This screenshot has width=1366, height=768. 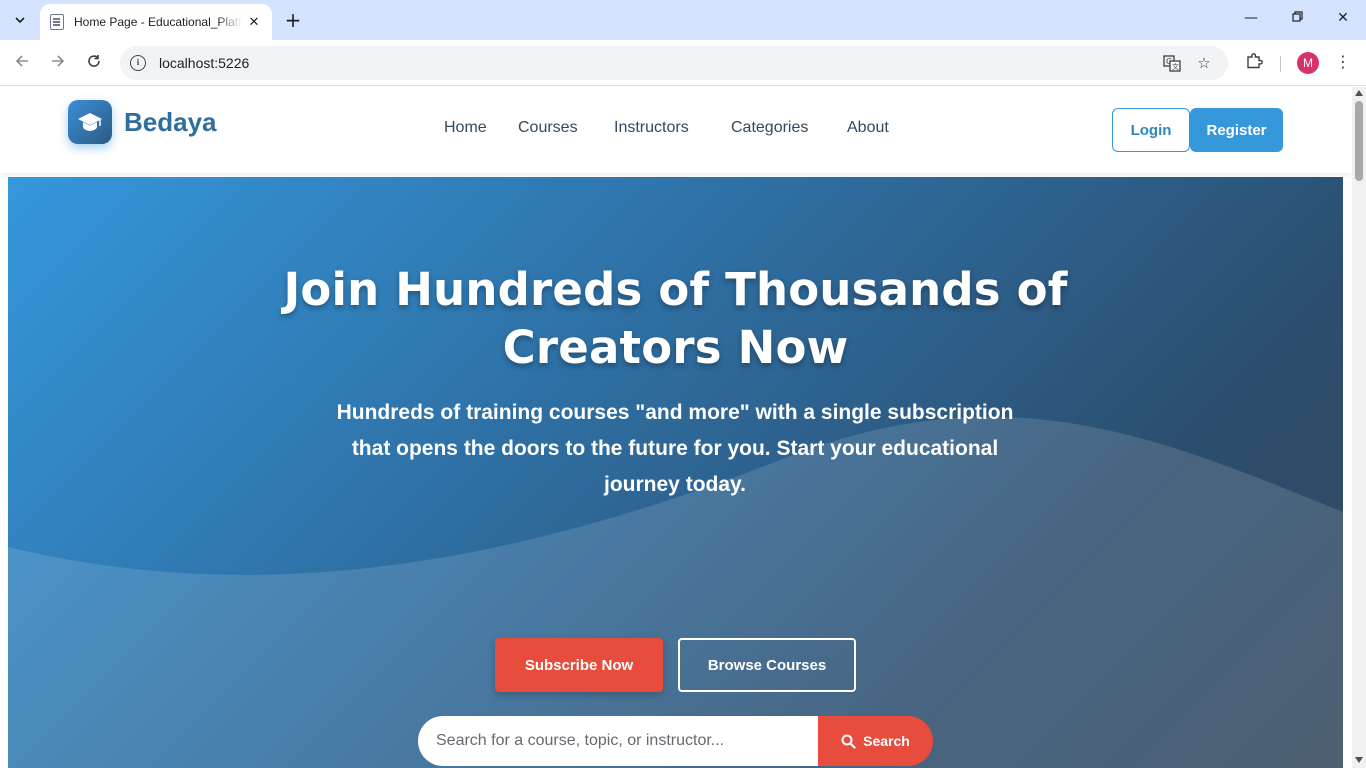 What do you see at coordinates (20, 20) in the screenshot?
I see `tab-search-chevron-icon` at bounding box center [20, 20].